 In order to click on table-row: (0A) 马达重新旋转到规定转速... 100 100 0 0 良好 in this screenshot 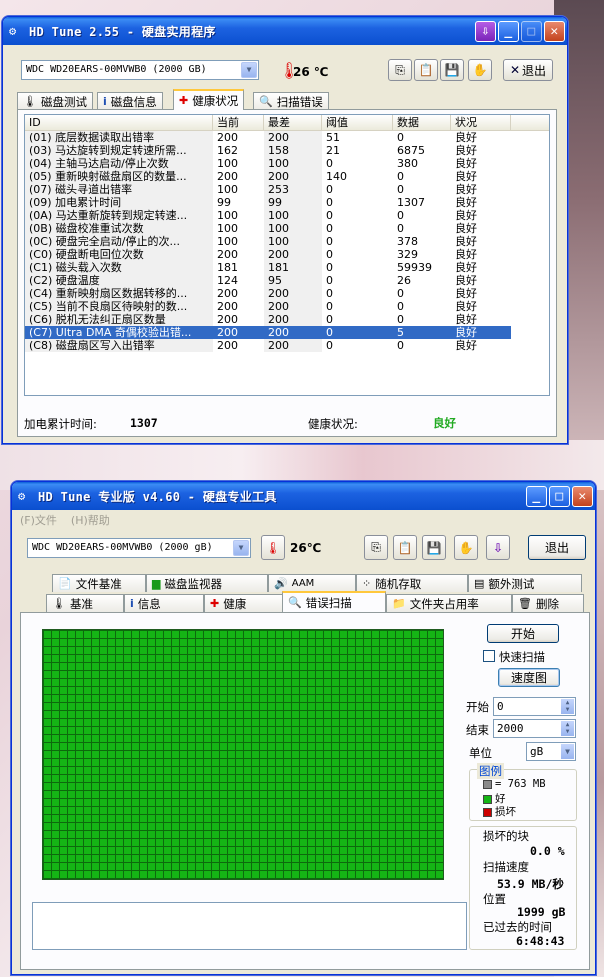, I will do `click(287, 215)`.